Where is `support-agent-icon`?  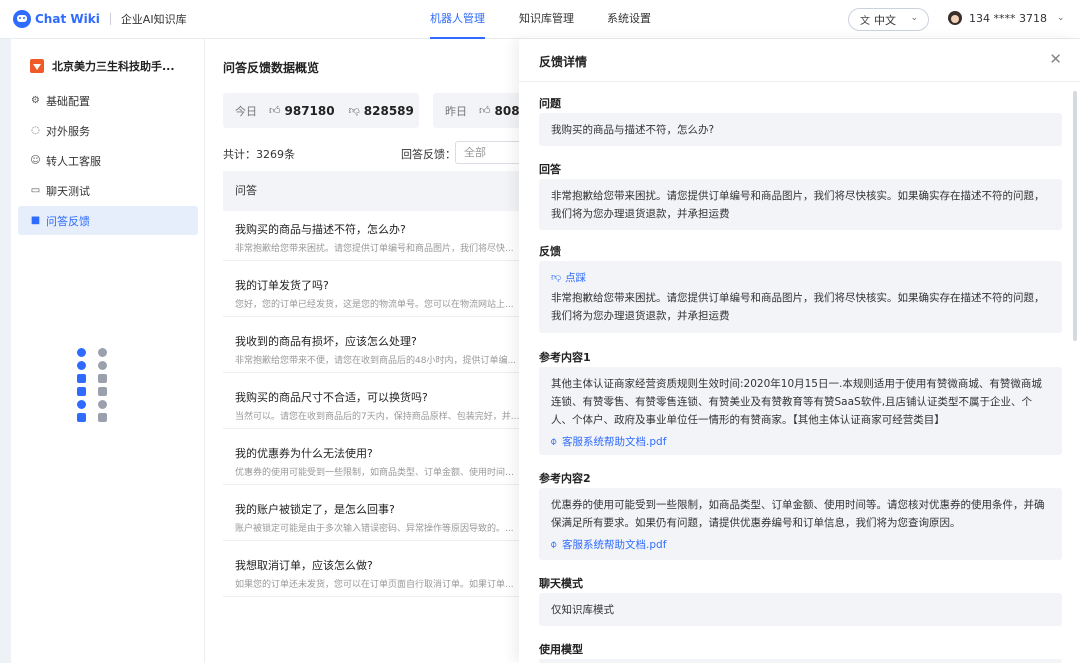
support-agent-icon is located at coordinates (102, 378).